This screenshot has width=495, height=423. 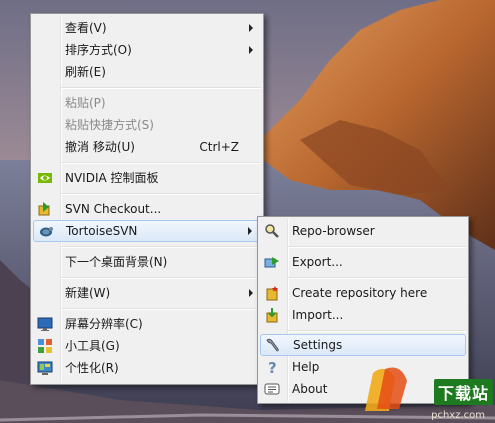 What do you see at coordinates (272, 231) in the screenshot?
I see `repo-browser-icon` at bounding box center [272, 231].